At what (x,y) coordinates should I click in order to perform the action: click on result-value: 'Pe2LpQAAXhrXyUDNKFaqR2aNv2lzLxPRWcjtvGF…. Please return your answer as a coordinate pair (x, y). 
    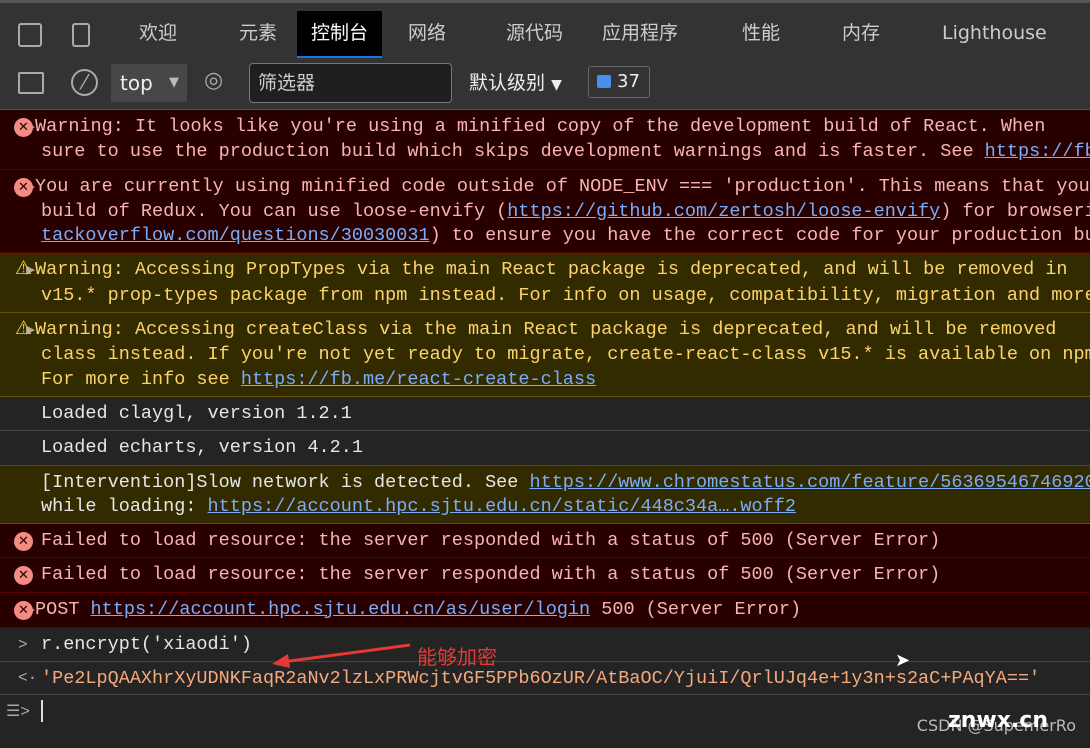
    Looking at the image, I should click on (541, 679).